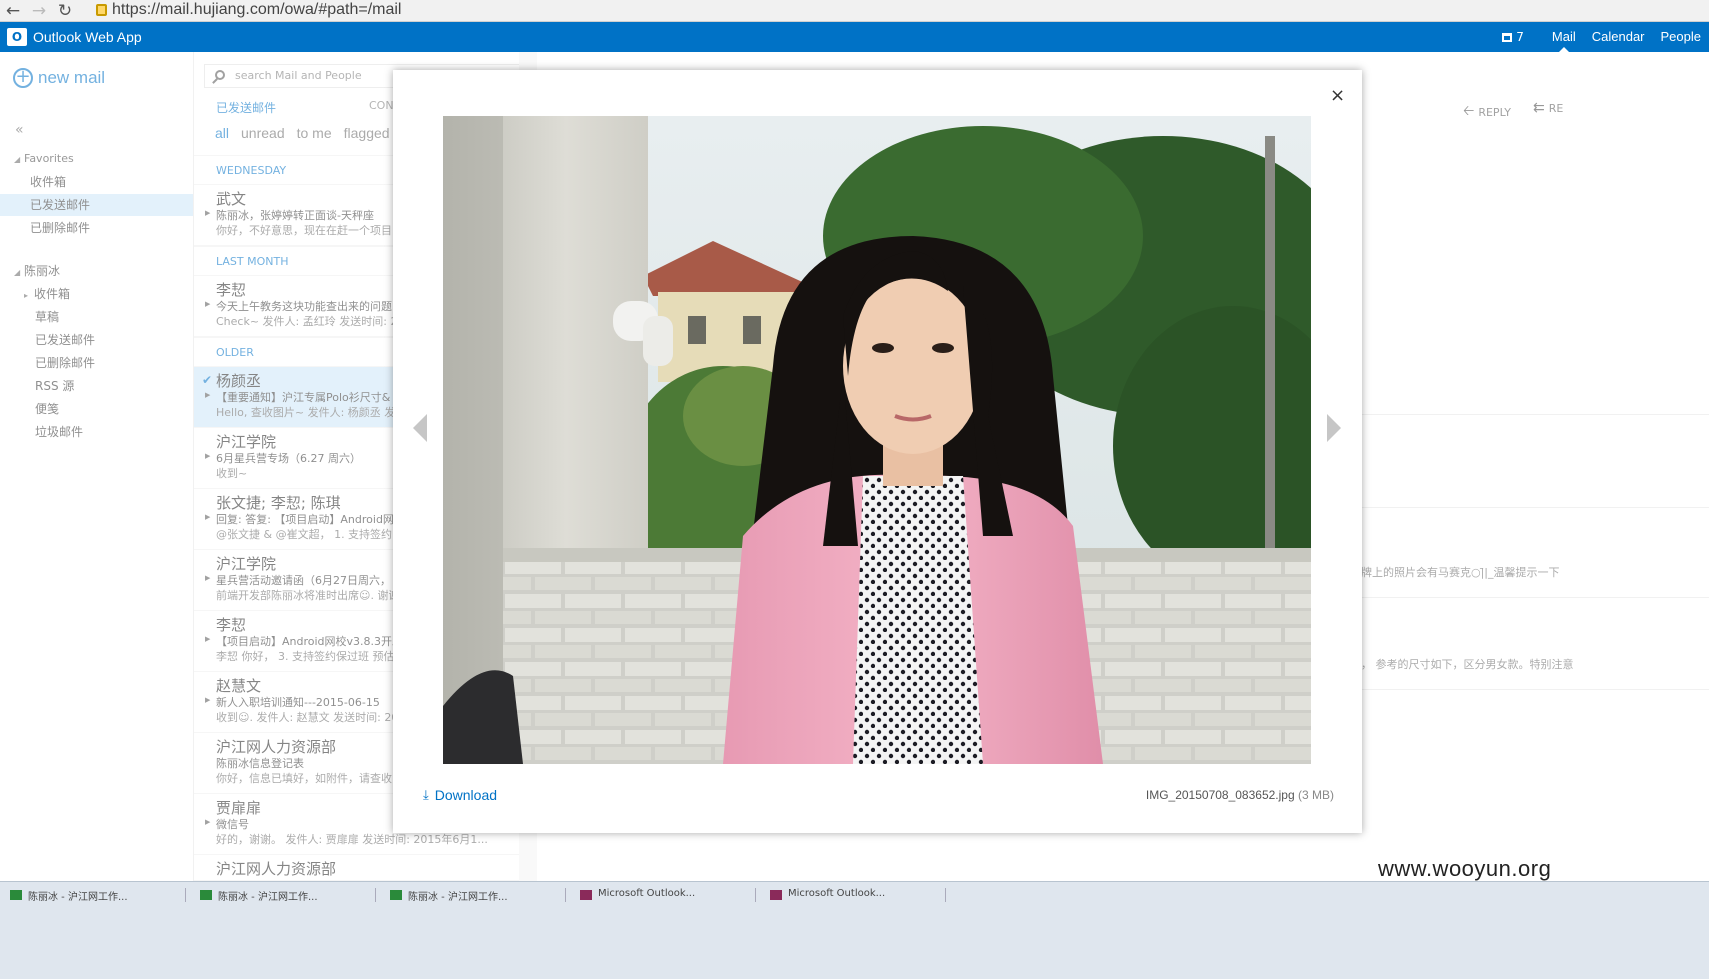  Describe the element at coordinates (1220, 795) in the screenshot. I see `file-name: IMG_20150708_083652.jpg` at that location.